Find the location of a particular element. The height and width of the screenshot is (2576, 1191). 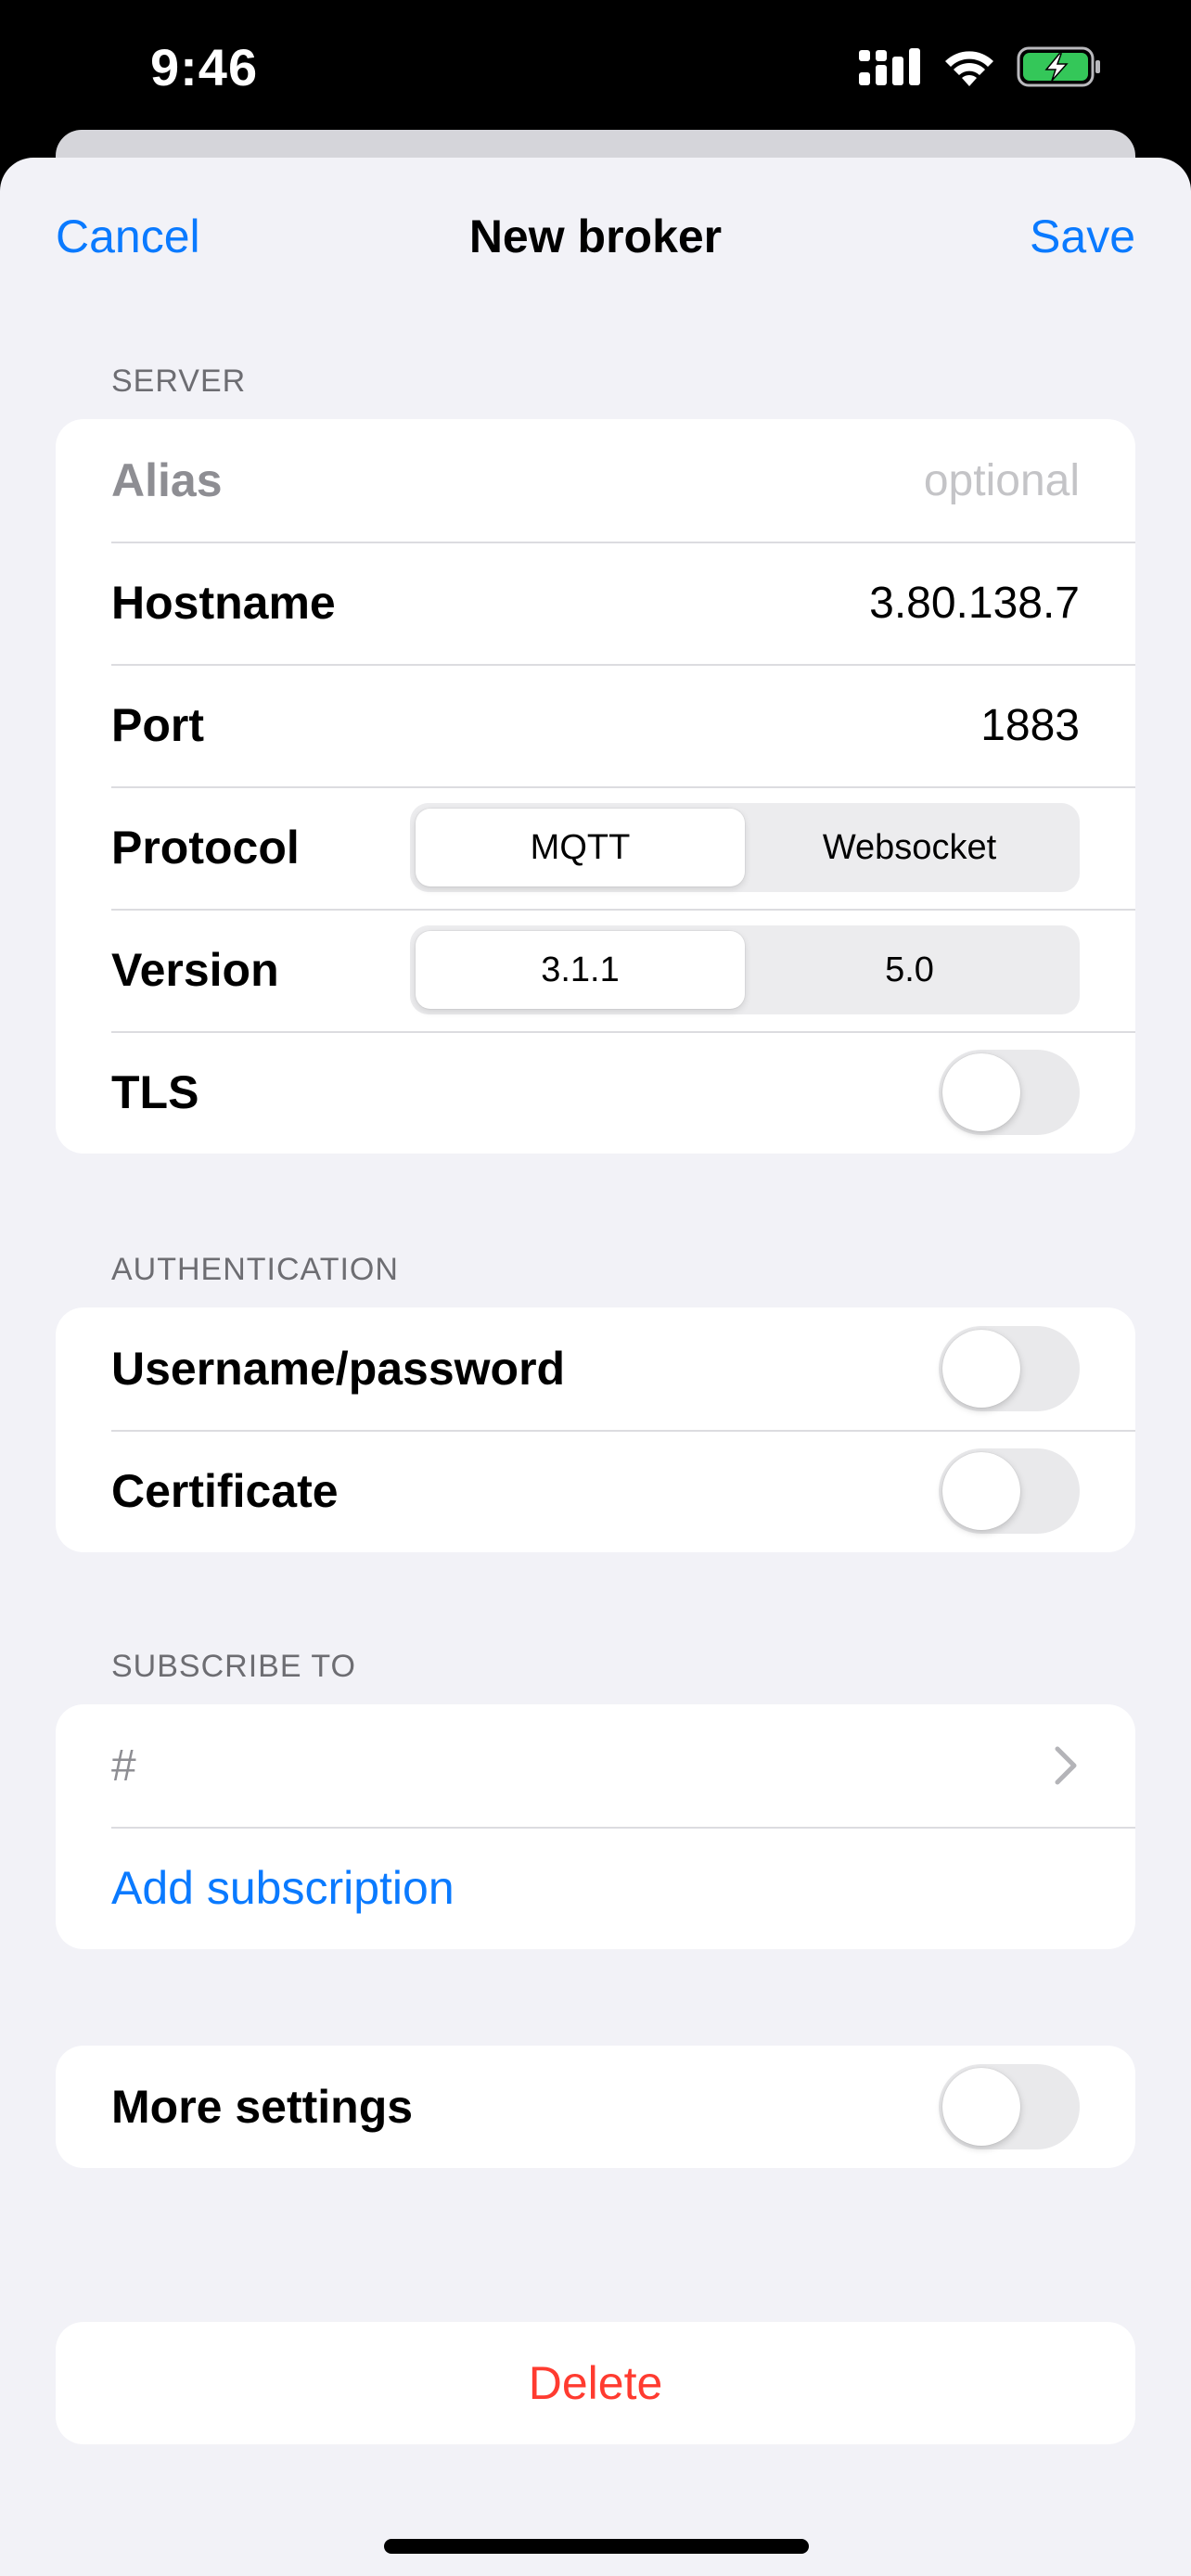

protocol-label: Protocol is located at coordinates (205, 848).